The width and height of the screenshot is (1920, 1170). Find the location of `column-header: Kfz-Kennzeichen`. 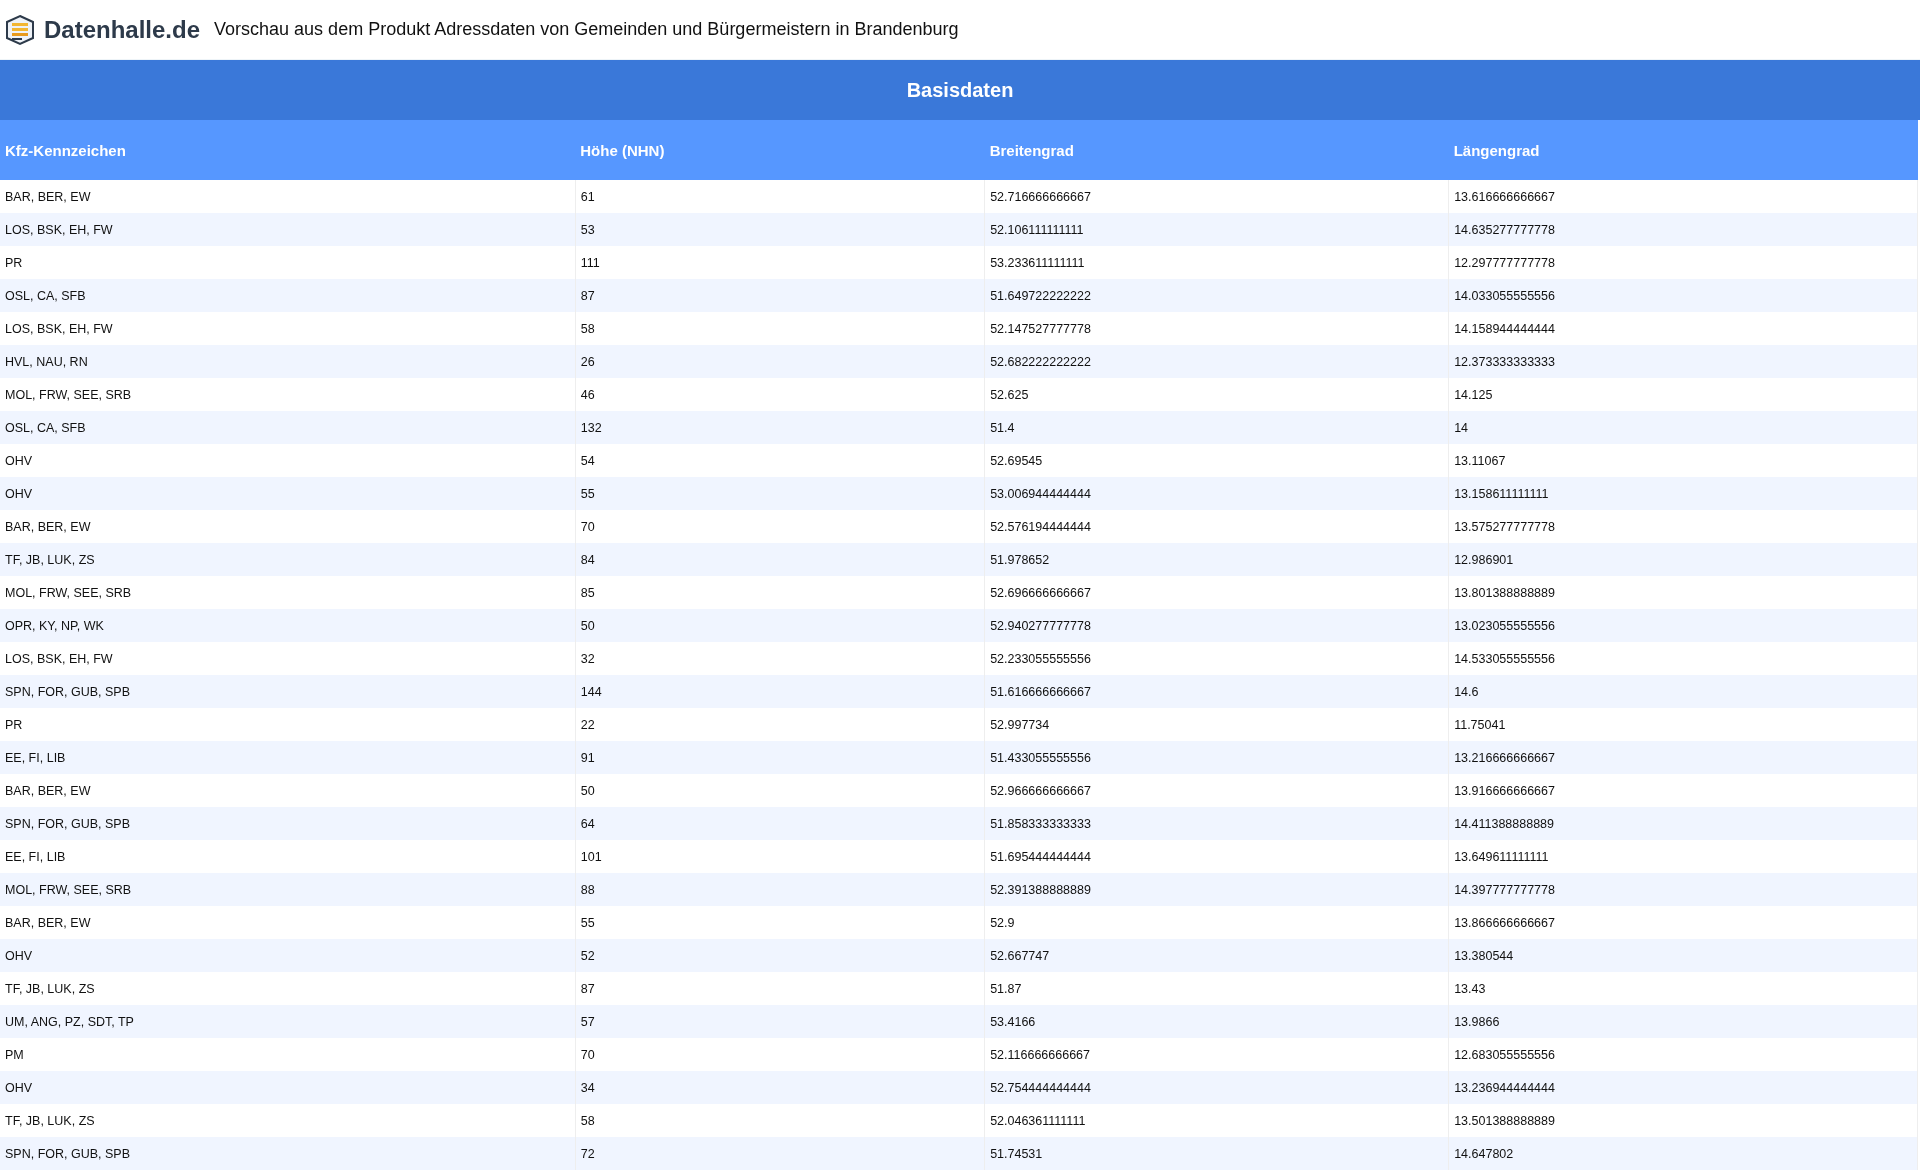

column-header: Kfz-Kennzeichen is located at coordinates (288, 150).